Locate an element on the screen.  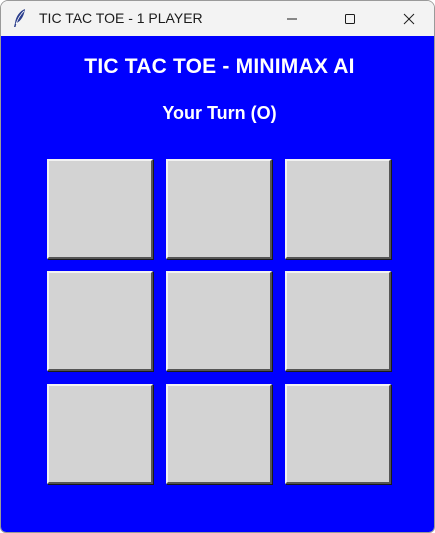
window-title: TIC TAC TOE - 1 PLAYER is located at coordinates (121, 18).